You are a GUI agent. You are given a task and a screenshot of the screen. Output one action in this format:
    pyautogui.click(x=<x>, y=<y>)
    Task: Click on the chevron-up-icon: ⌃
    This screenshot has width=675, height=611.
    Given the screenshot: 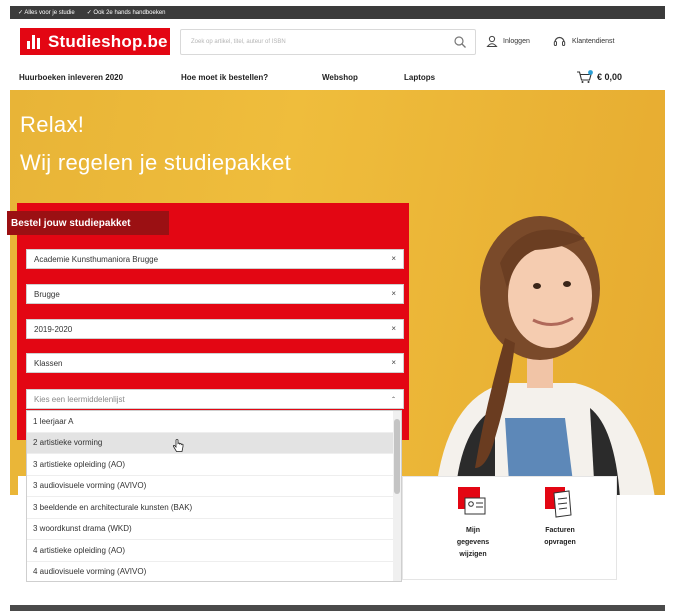 What is the action you would take?
    pyautogui.click(x=393, y=399)
    